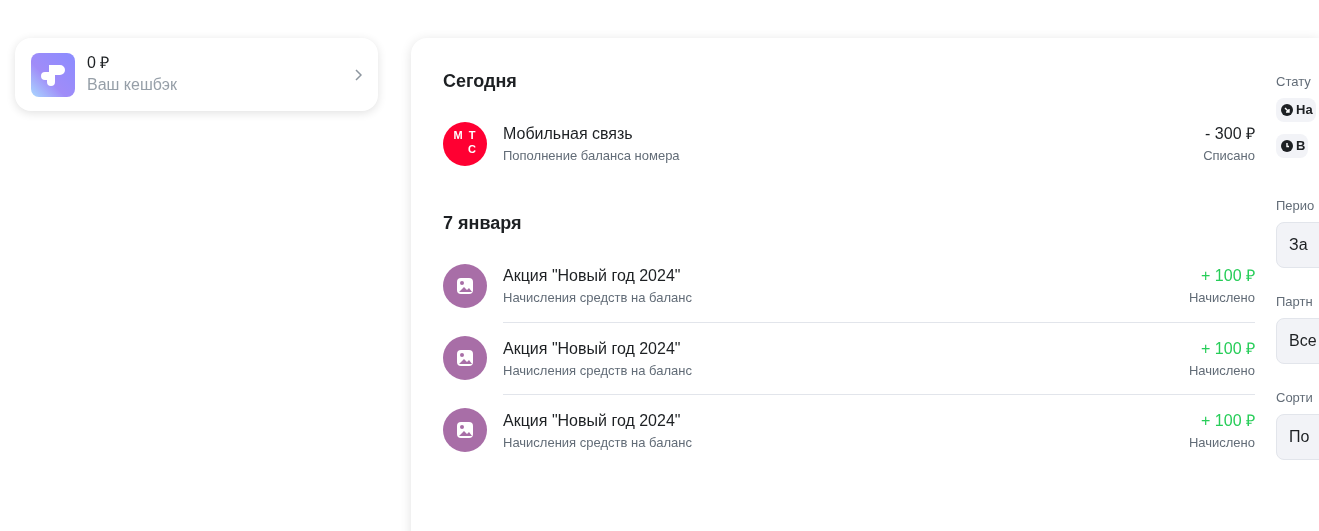  What do you see at coordinates (1295, 302) in the screenshot?
I see `filter-label: Партн` at bounding box center [1295, 302].